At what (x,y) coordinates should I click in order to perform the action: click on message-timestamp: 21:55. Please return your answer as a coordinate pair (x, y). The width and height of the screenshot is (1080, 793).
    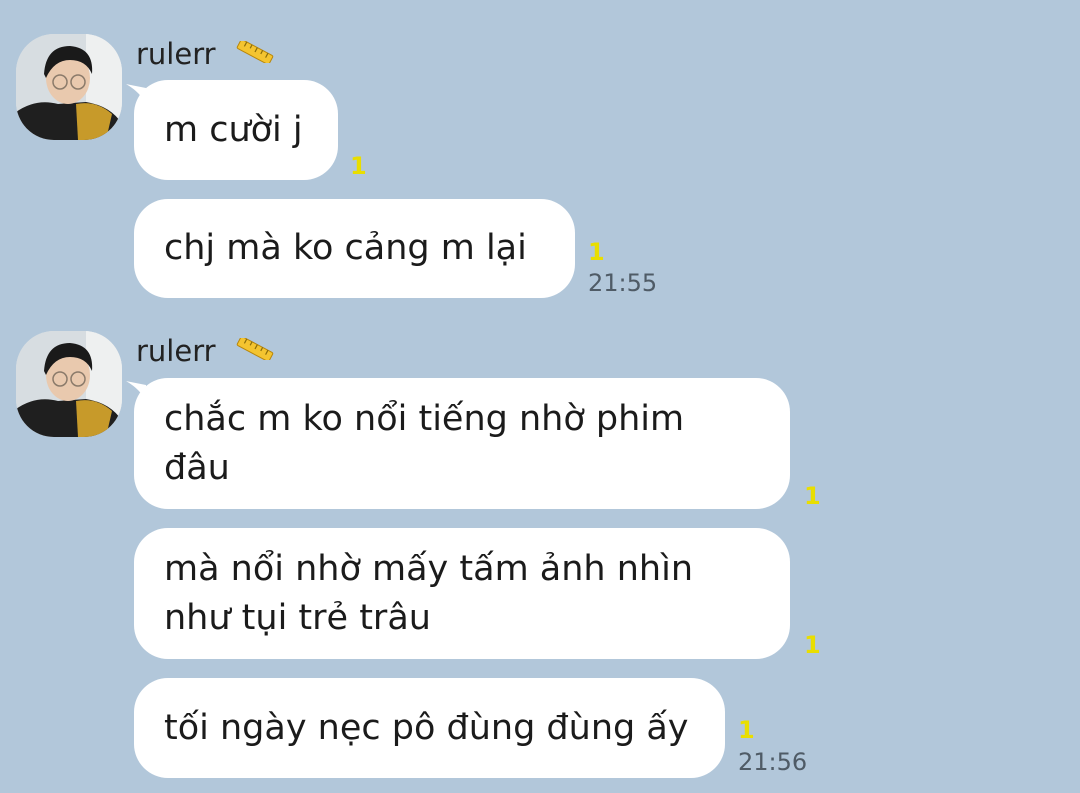
    Looking at the image, I should click on (623, 283).